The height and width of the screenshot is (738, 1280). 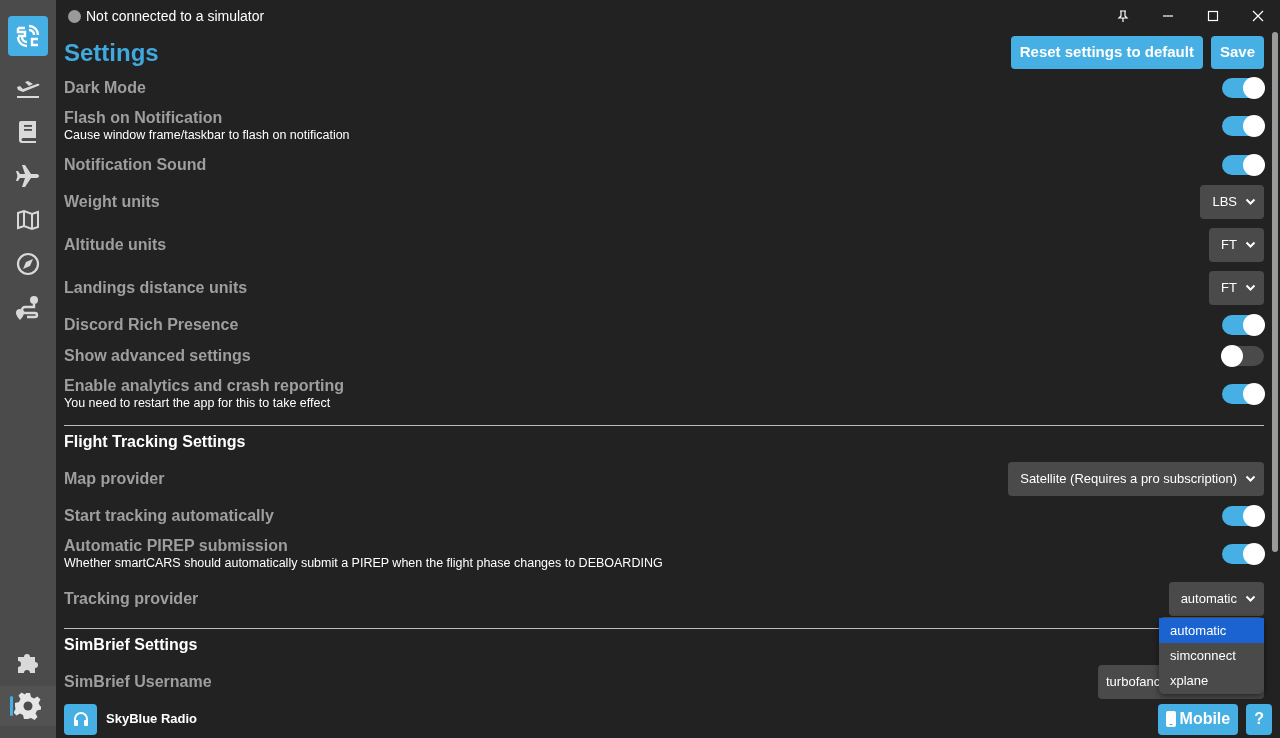 I want to click on setting-label: Discord Rich Presence, so click(x=151, y=324).